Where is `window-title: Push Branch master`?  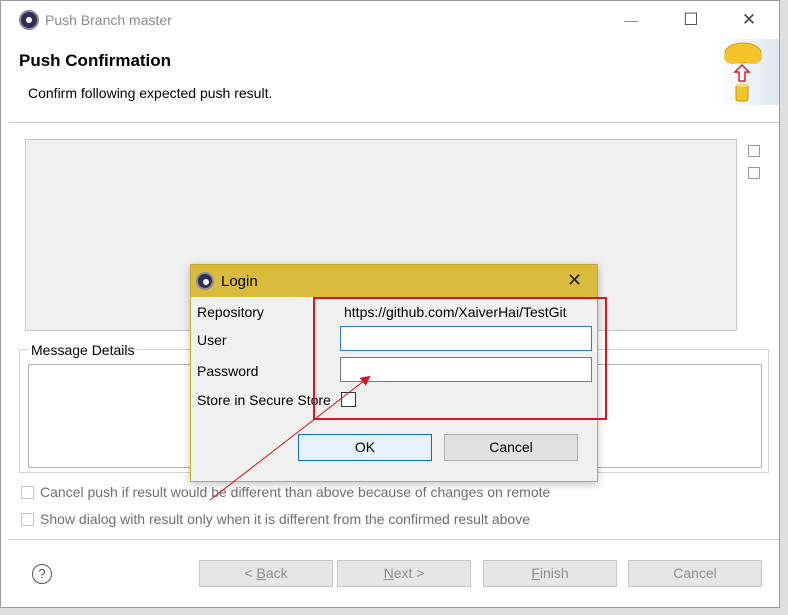
window-title: Push Branch master is located at coordinates (108, 20).